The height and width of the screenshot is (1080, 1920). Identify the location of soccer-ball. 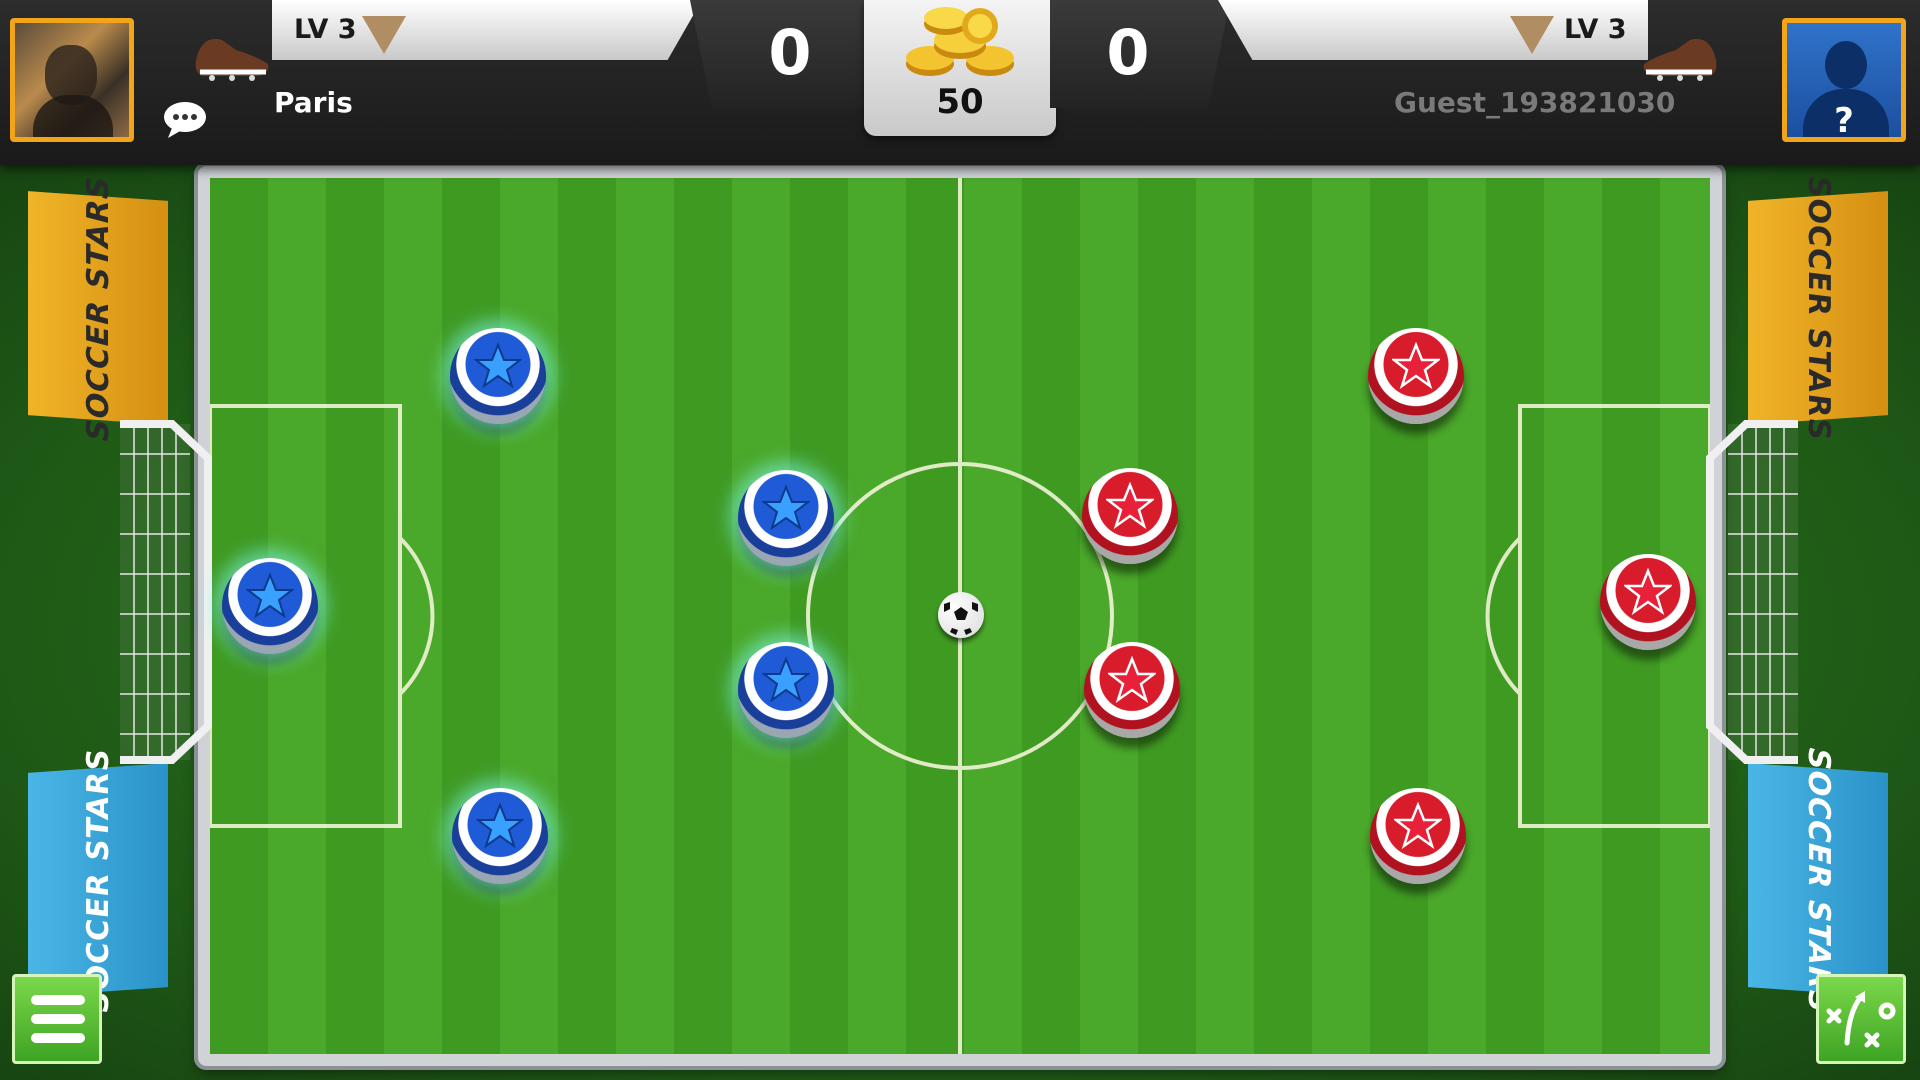
(961, 615).